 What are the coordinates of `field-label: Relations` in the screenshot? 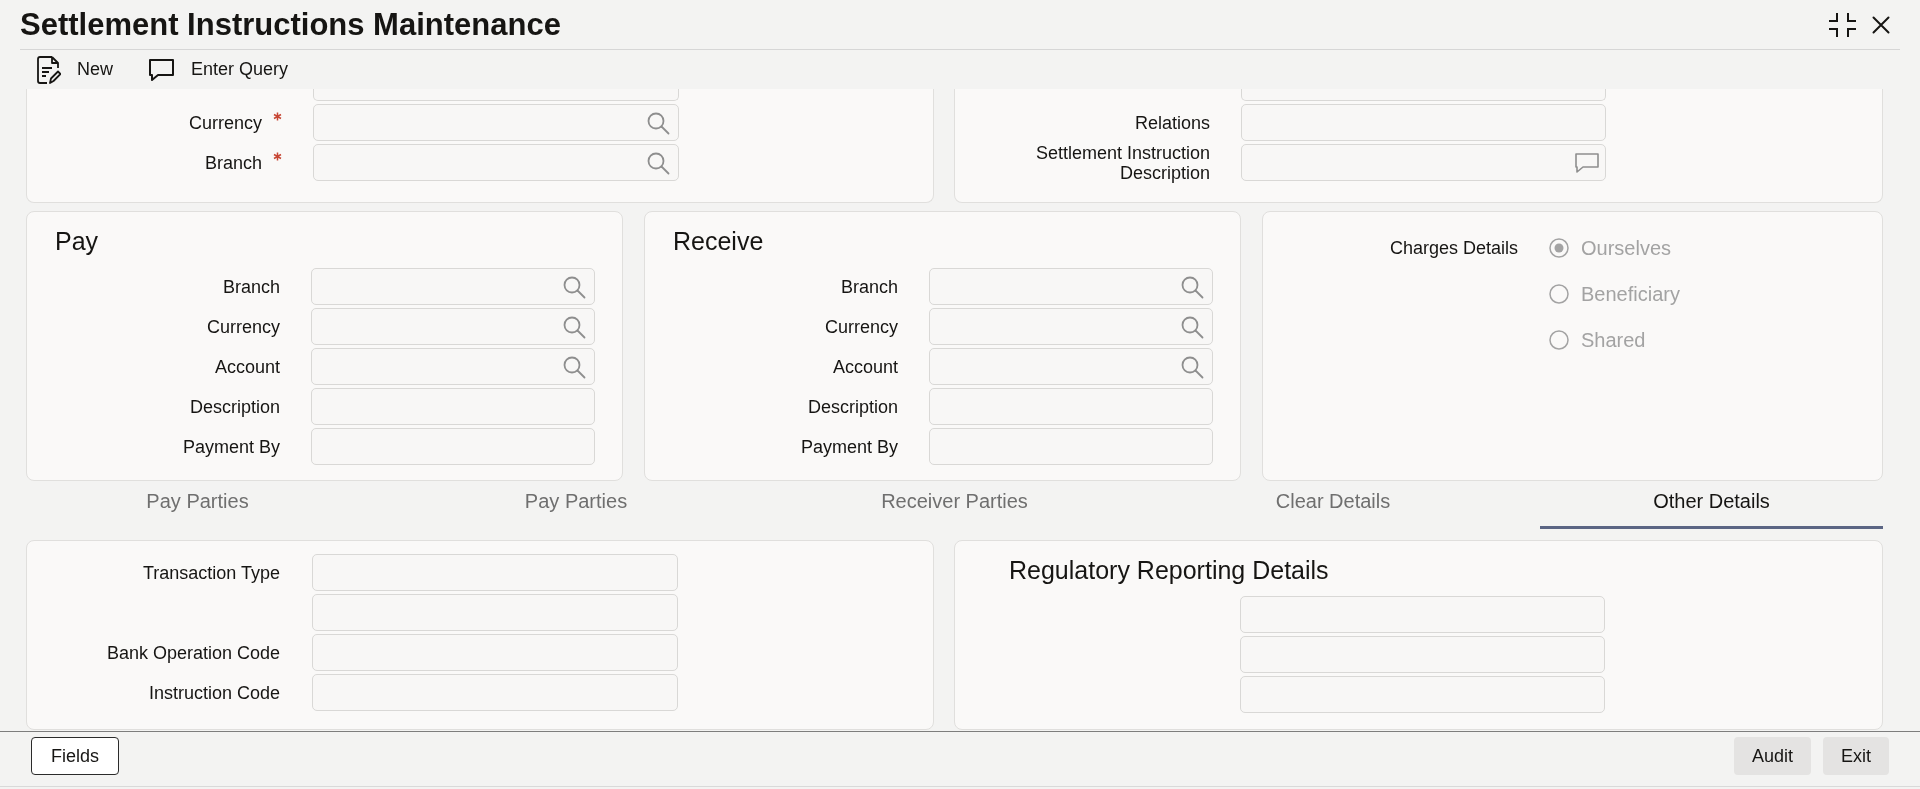 It's located at (1172, 122).